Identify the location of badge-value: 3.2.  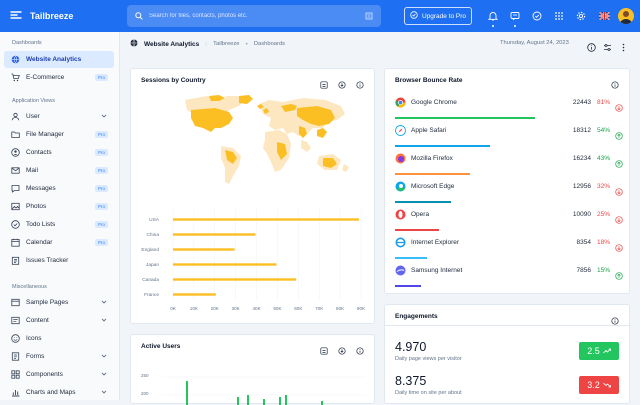
(593, 385).